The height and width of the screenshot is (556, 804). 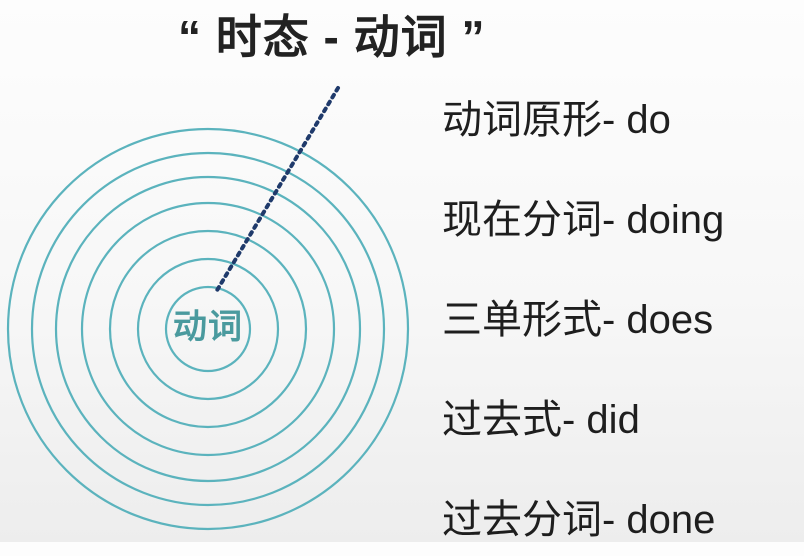 What do you see at coordinates (277, 190) in the screenshot?
I see `leader-line` at bounding box center [277, 190].